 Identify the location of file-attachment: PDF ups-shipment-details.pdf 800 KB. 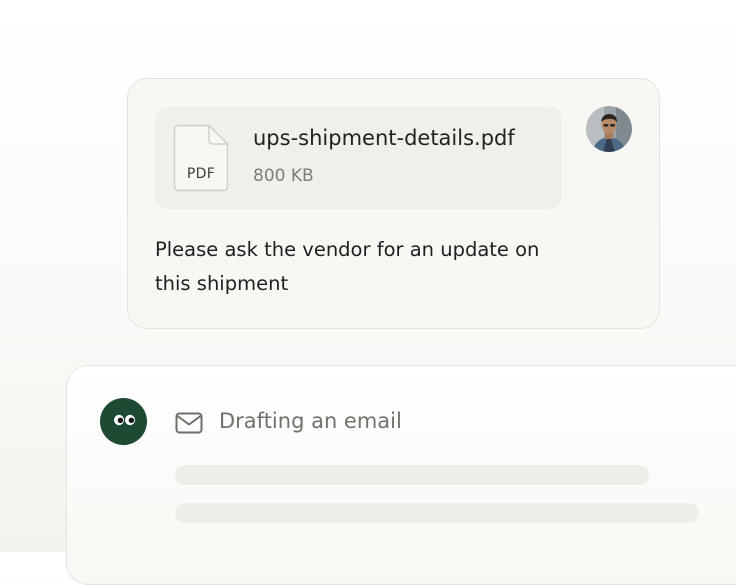
(358, 158).